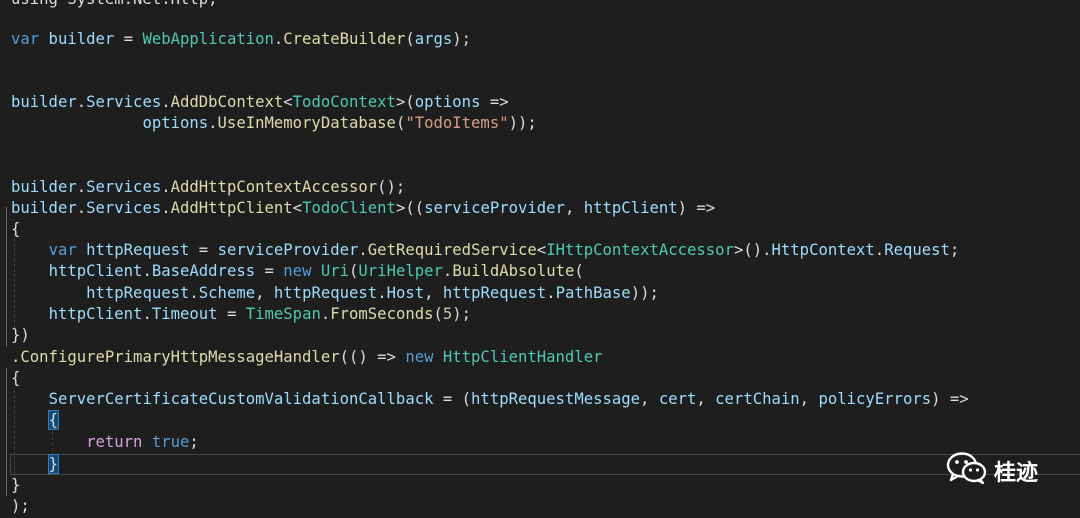 This screenshot has width=1080, height=518. Describe the element at coordinates (494, 208) in the screenshot. I see `code-token: serviceProvider` at that location.